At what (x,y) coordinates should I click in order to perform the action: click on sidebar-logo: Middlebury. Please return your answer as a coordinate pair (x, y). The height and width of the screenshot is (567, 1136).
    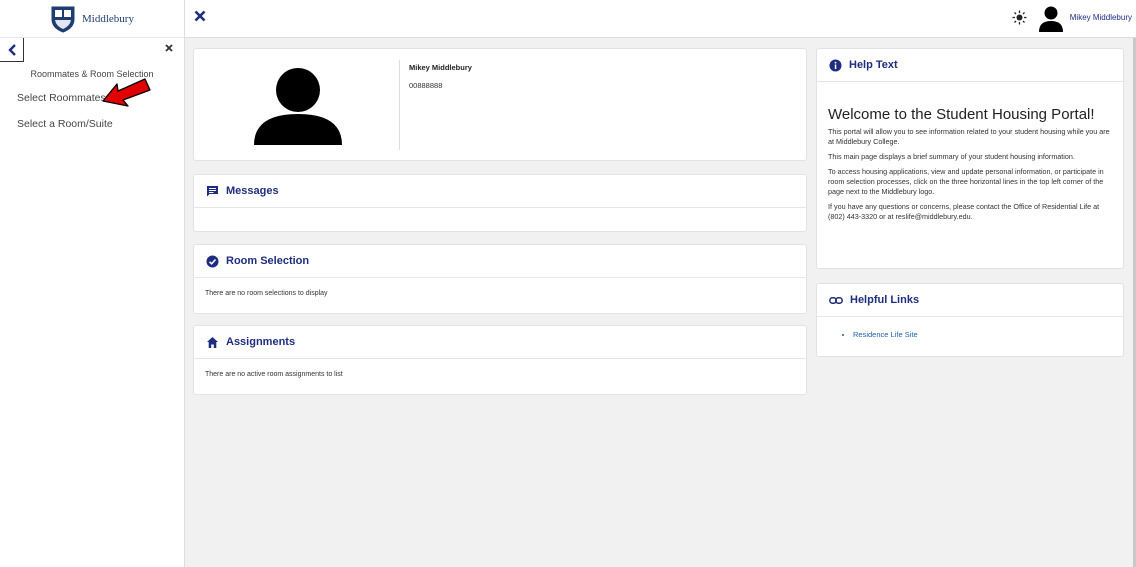
    Looking at the image, I should click on (92, 19).